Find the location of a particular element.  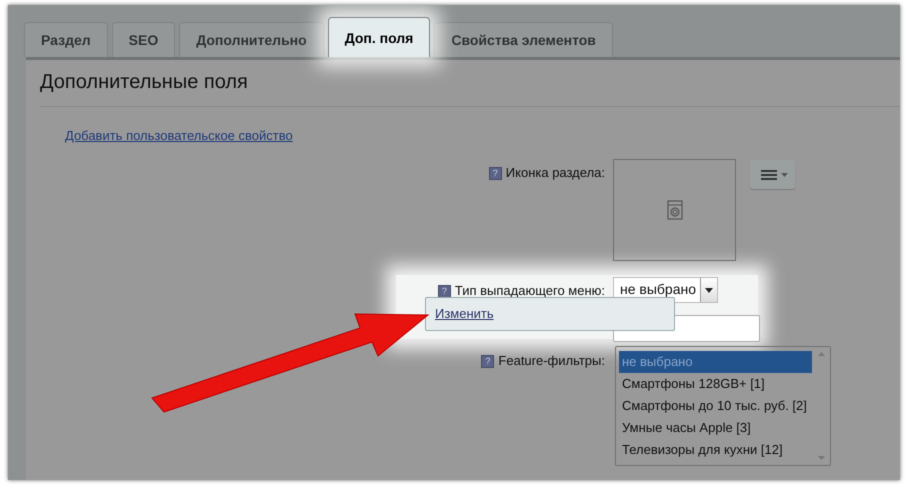

field-label: Тип выпадающего меню: is located at coordinates (529, 290).